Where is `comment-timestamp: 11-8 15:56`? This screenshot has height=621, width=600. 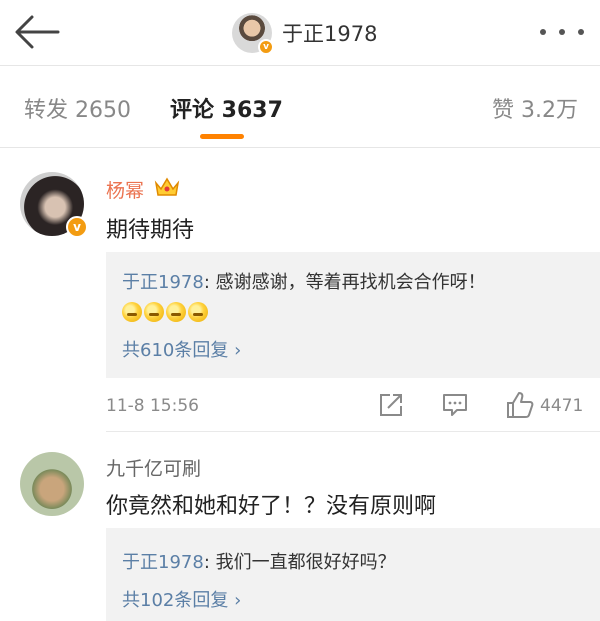
comment-timestamp: 11-8 15:56 is located at coordinates (152, 406).